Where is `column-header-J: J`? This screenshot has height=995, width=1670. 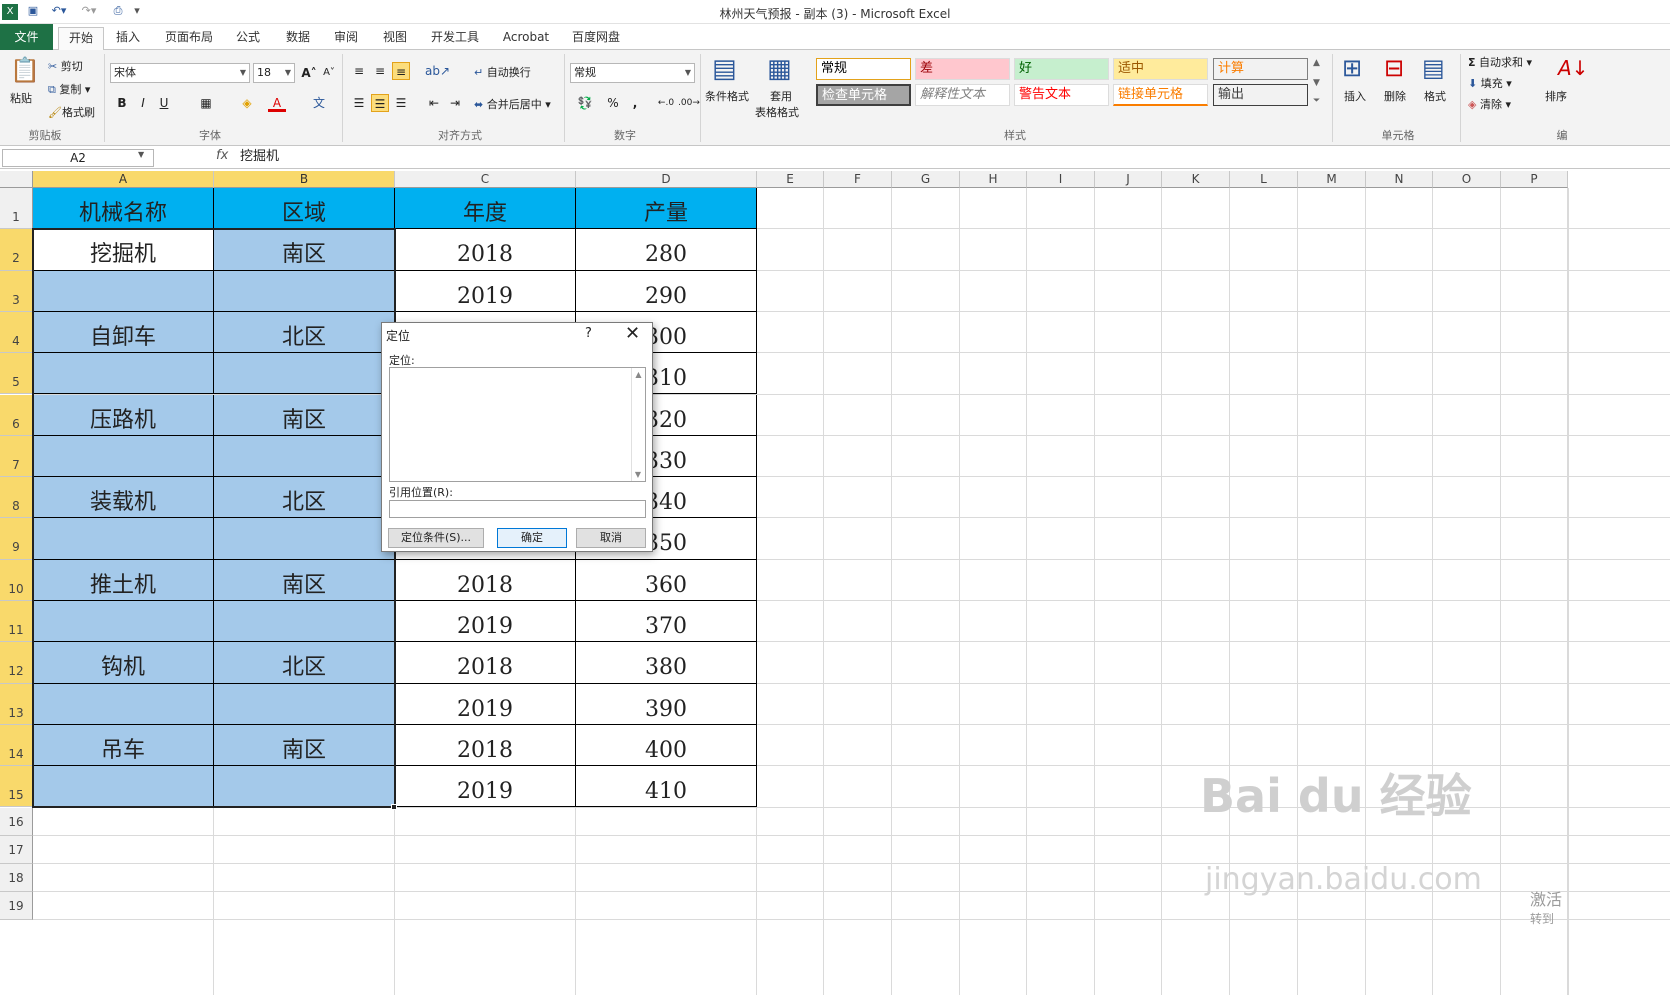
column-header-J: J is located at coordinates (1128, 179).